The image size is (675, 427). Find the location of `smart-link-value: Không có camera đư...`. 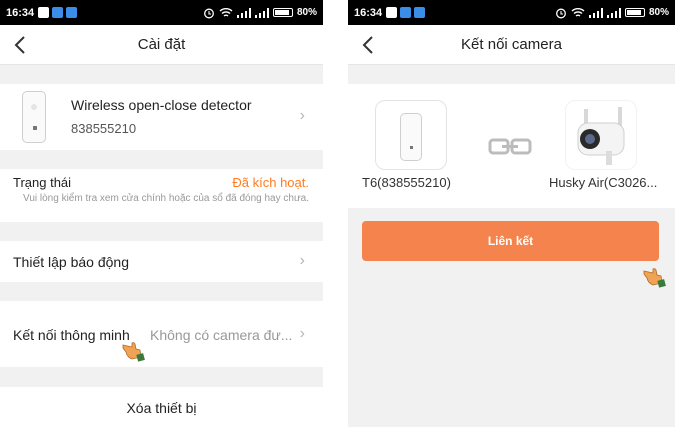

smart-link-value: Không có camera đư... is located at coordinates (221, 335).